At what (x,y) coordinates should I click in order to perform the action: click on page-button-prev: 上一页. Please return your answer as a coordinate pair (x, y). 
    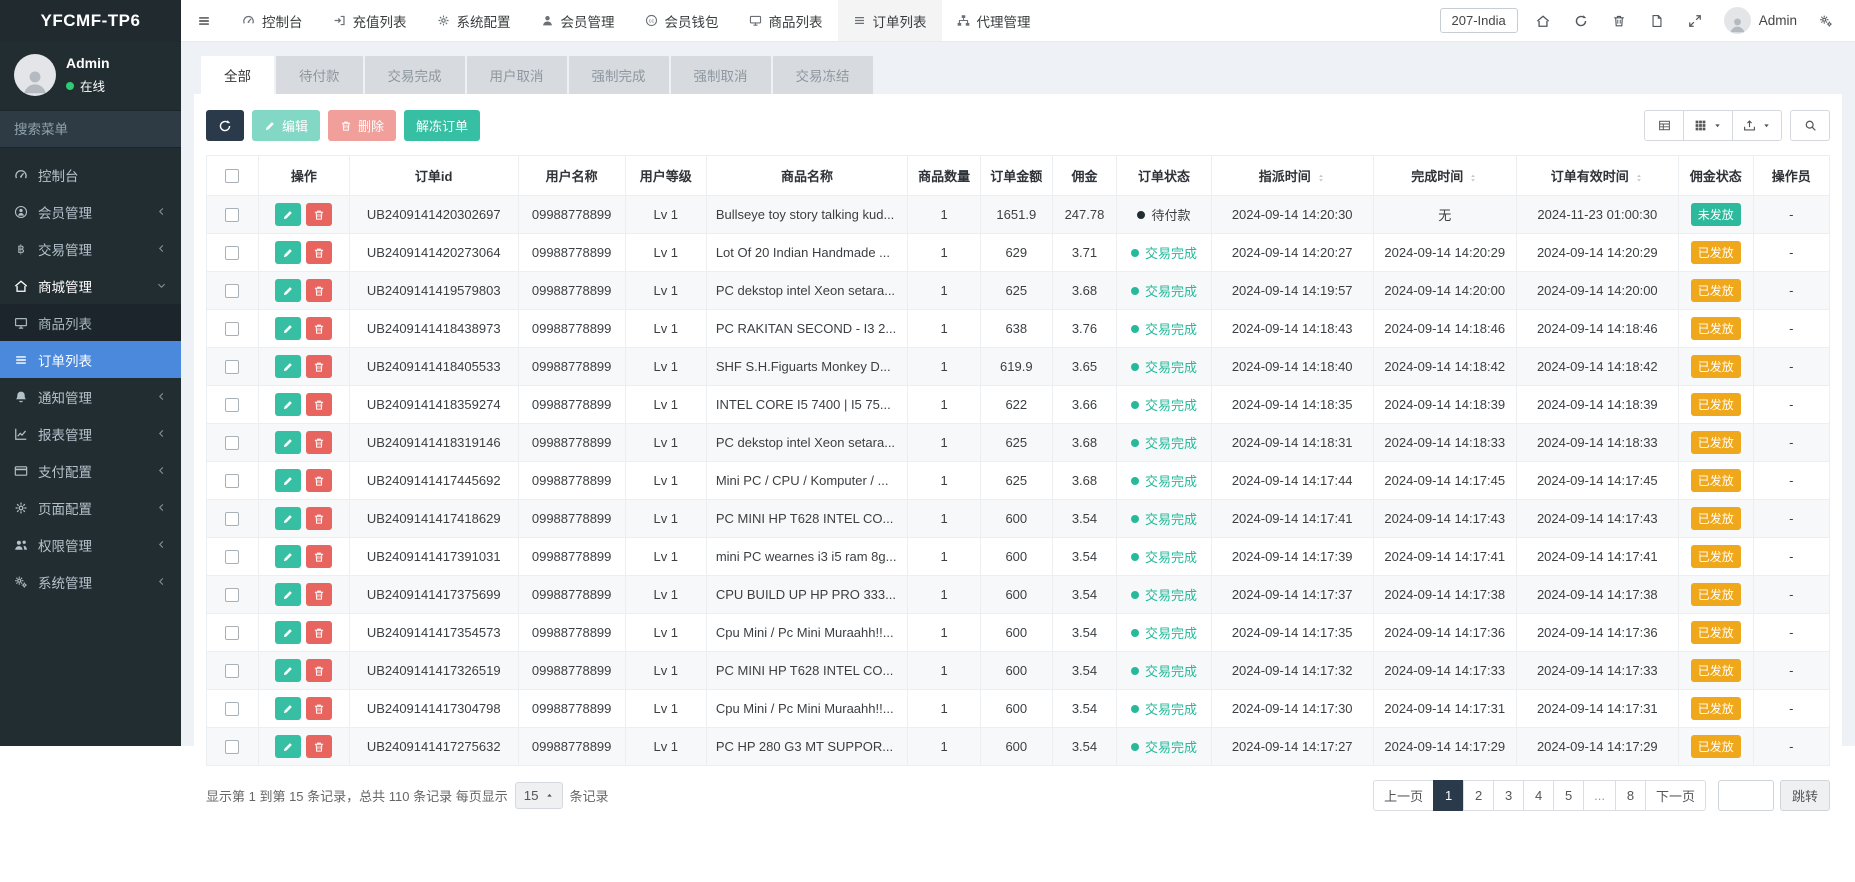
    Looking at the image, I should click on (1404, 795).